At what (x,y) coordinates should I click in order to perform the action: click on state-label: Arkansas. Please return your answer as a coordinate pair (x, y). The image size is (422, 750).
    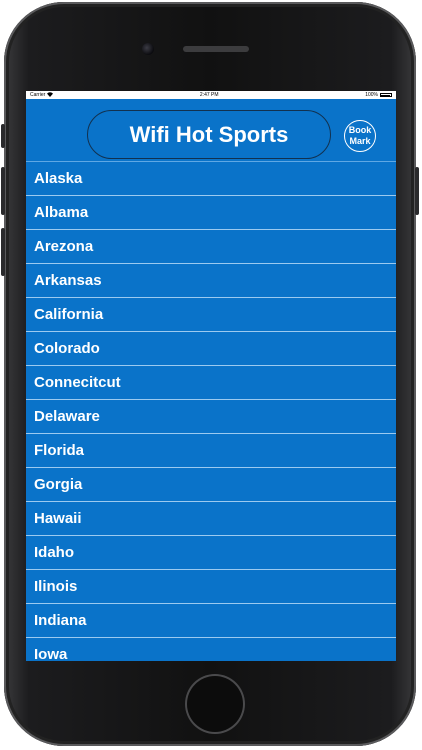
    Looking at the image, I should click on (68, 280).